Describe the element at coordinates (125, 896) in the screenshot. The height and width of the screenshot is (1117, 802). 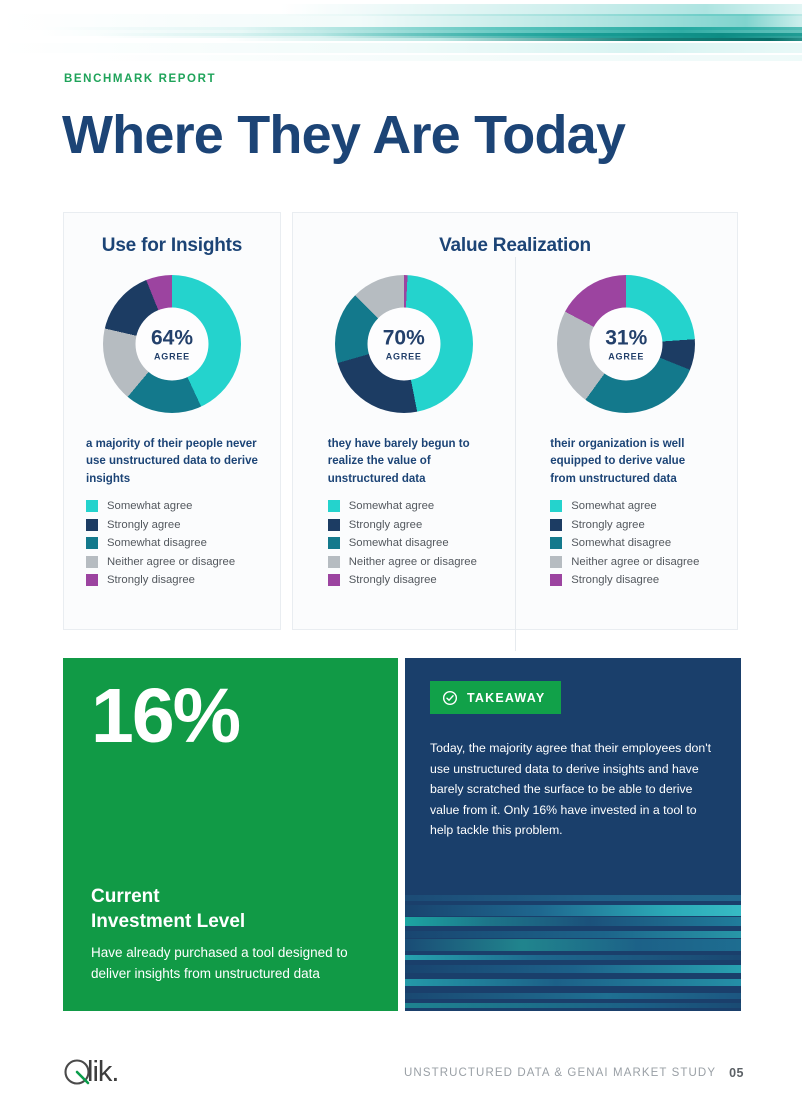
I see `investment-title-line1: Current` at that location.